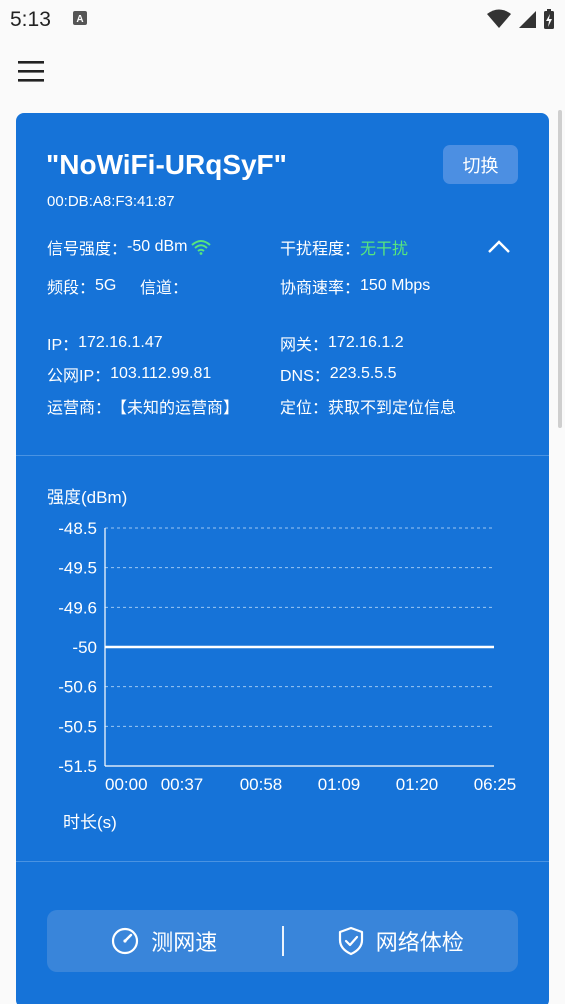 Image resolution: width=565 pixels, height=1004 pixels. Describe the element at coordinates (87, 249) in the screenshot. I see `signal-strength-label: 信号强度：` at that location.